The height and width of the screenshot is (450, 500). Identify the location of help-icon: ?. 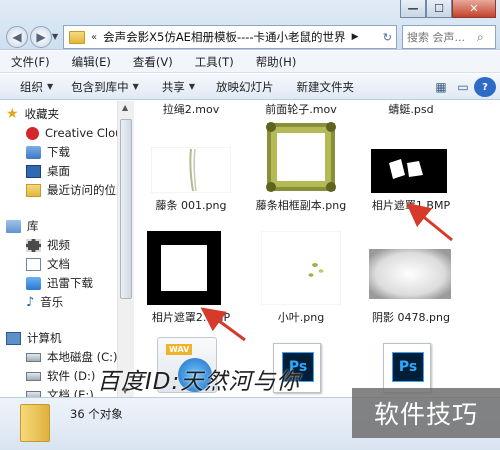
(485, 87).